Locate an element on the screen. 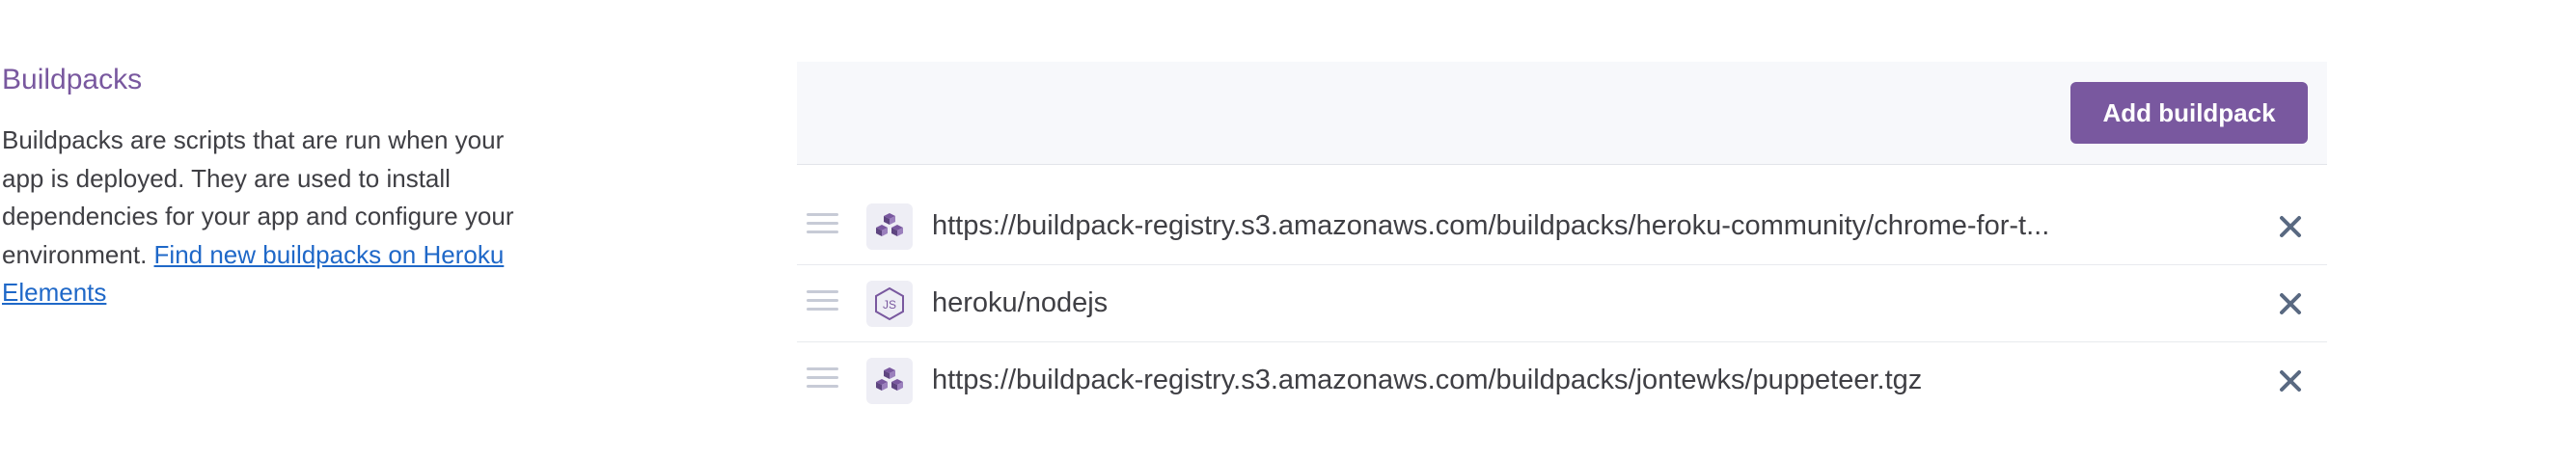  svg-text: JS is located at coordinates (890, 305).